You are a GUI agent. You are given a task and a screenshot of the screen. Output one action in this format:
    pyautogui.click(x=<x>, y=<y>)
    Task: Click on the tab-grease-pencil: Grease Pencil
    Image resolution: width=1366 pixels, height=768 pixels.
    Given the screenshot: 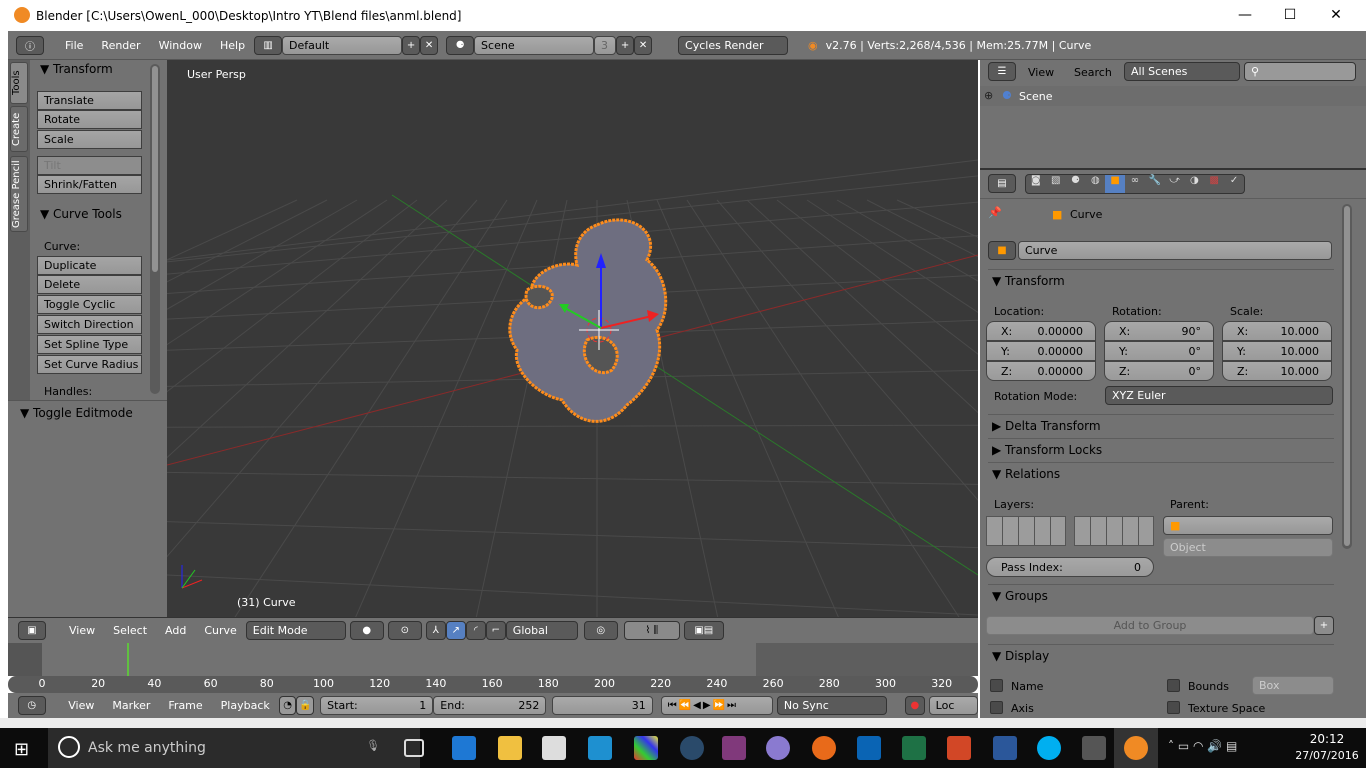 What is the action you would take?
    pyautogui.click(x=19, y=194)
    